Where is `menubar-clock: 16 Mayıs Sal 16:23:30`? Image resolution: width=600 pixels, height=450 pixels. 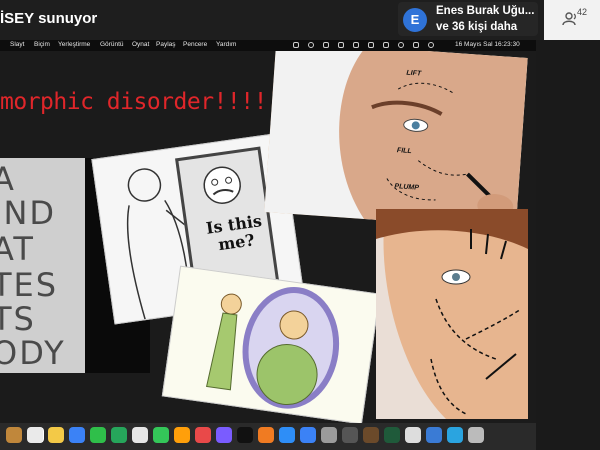 menubar-clock: 16 Mayıs Sal 16:23:30 is located at coordinates (487, 44).